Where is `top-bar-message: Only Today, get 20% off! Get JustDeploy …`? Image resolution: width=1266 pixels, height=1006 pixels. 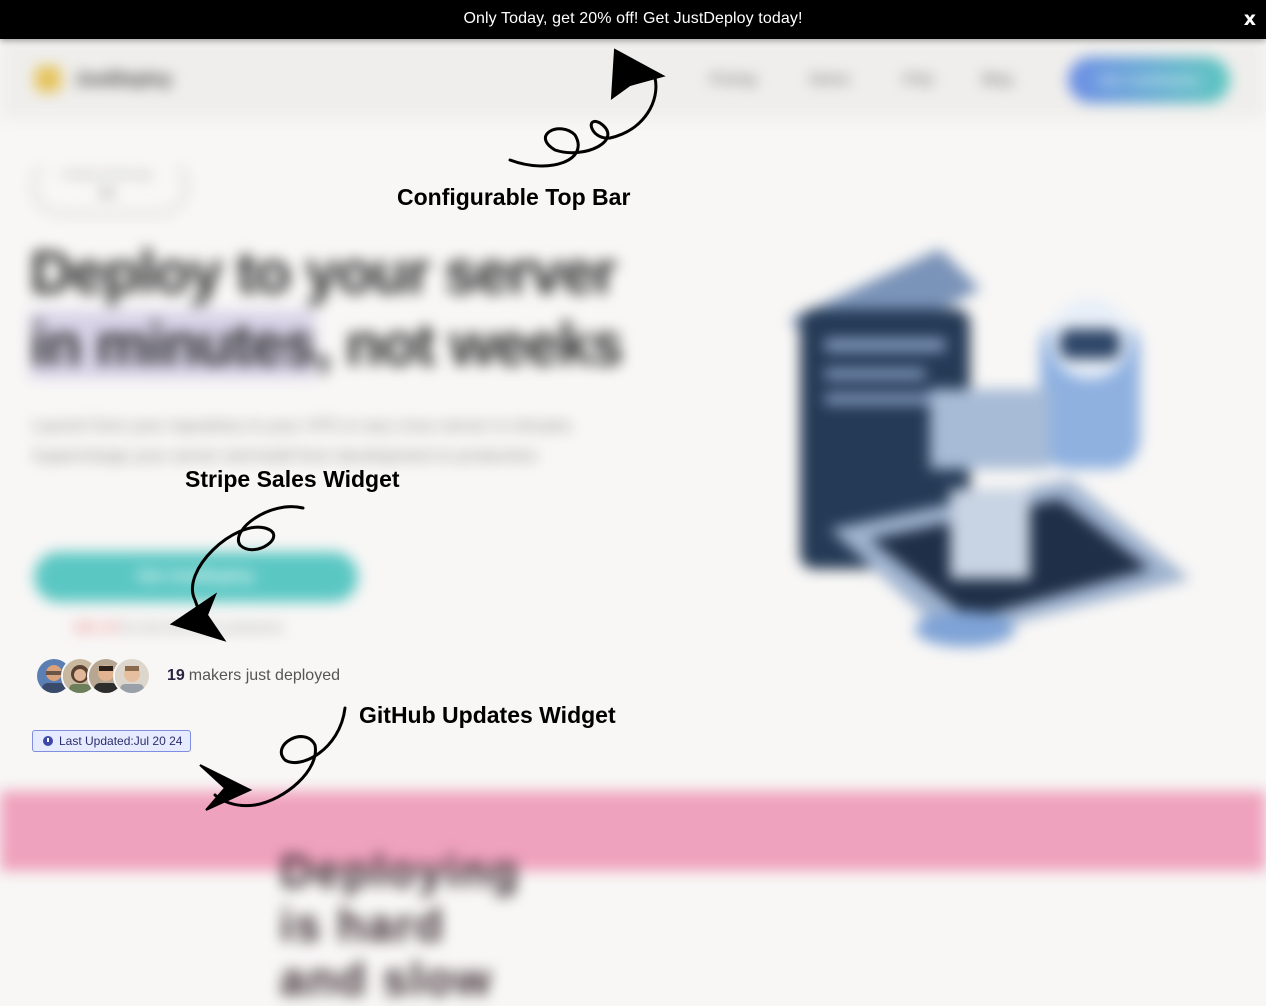 top-bar-message: Only Today, get 20% off! Get JustDeploy … is located at coordinates (633, 19).